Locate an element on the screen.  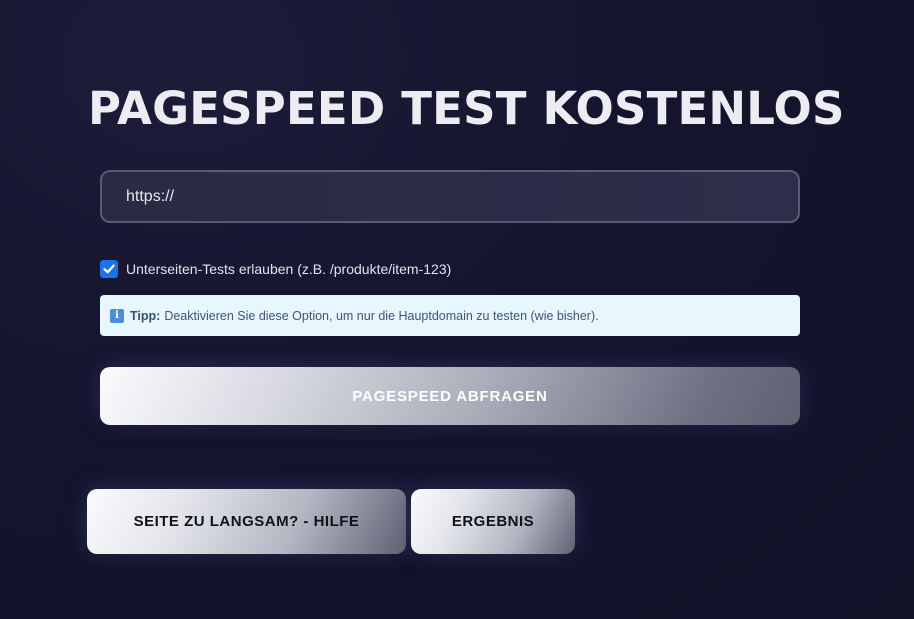
result-button: ERGEBNIS is located at coordinates (493, 521).